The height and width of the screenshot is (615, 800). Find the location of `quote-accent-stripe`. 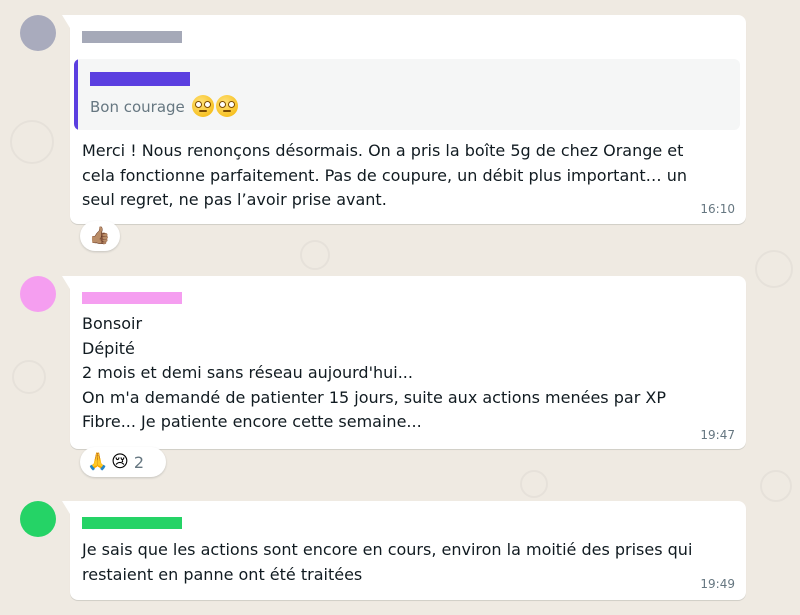

quote-accent-stripe is located at coordinates (76, 94).